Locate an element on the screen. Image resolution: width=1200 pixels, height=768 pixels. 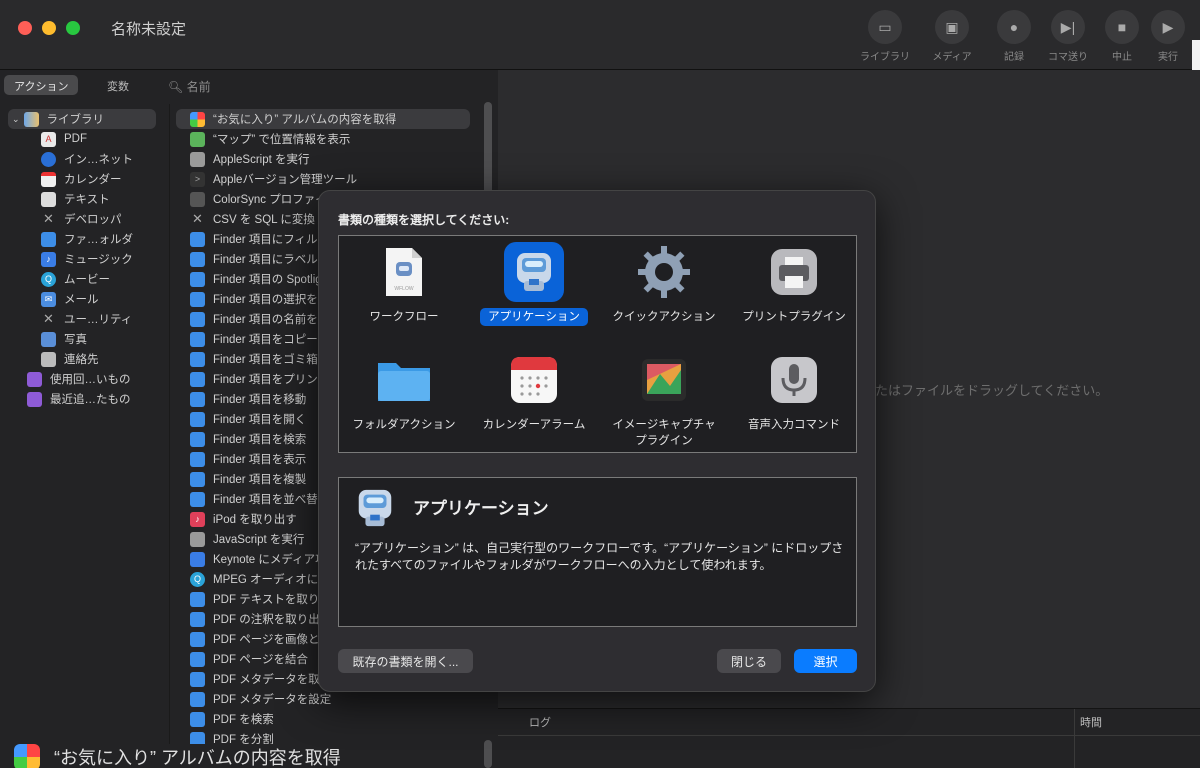
list-item: Q MPEG オーディオにエ is located at coordinates (260, 579).